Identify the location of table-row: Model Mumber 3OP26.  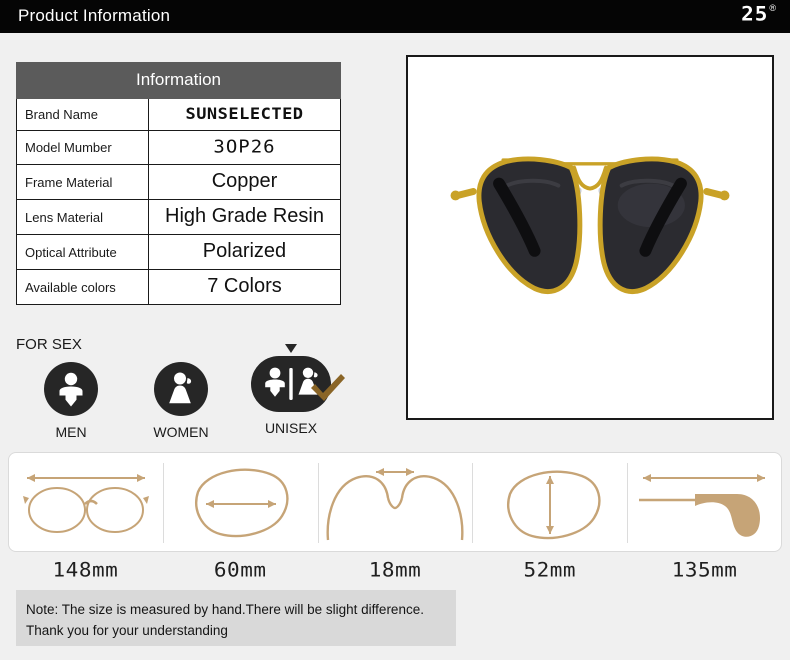
(178, 147).